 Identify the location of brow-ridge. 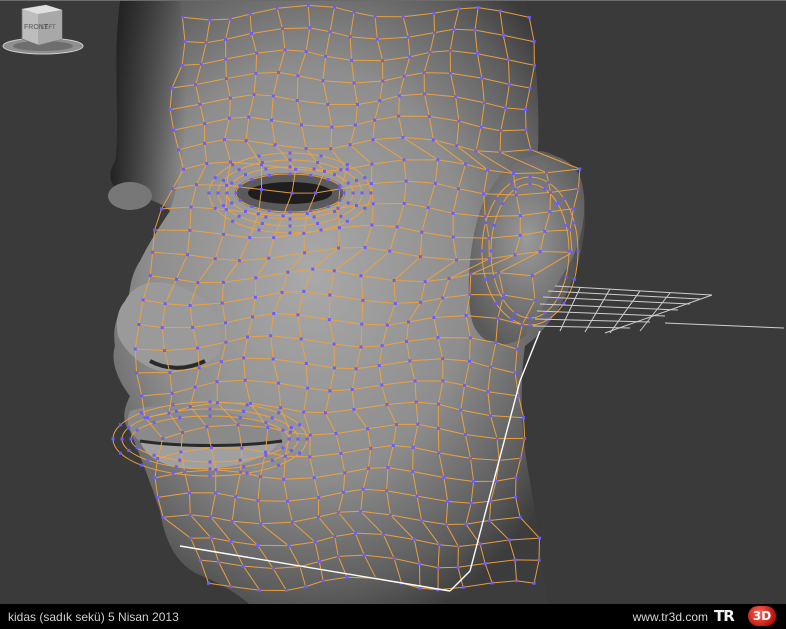
(130, 196).